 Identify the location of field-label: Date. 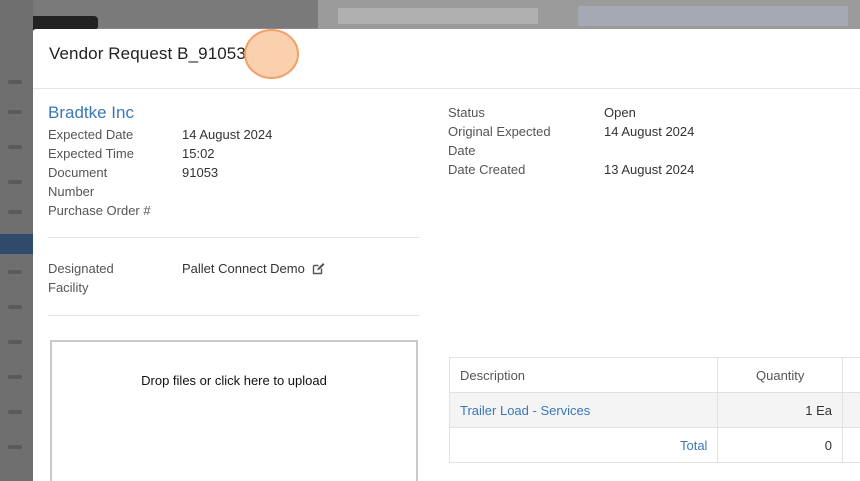
(462, 150).